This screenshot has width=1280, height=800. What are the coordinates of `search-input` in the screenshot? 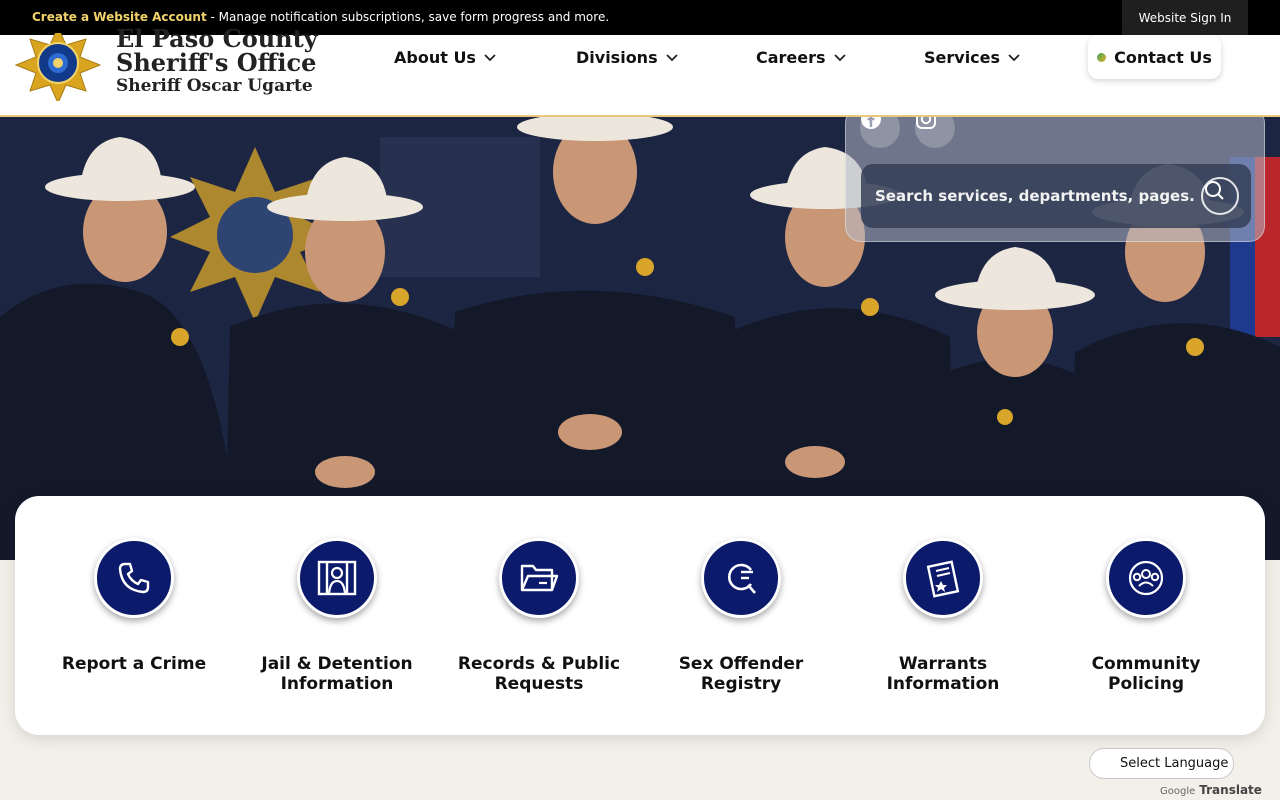 It's located at (1035, 196).